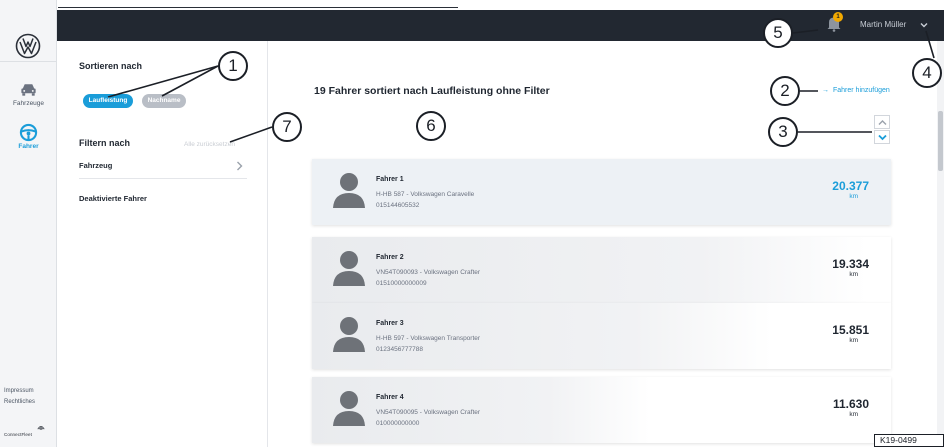 This screenshot has height=447, width=944. What do you see at coordinates (825, 90) in the screenshot?
I see `arrow-right-icon: →` at bounding box center [825, 90].